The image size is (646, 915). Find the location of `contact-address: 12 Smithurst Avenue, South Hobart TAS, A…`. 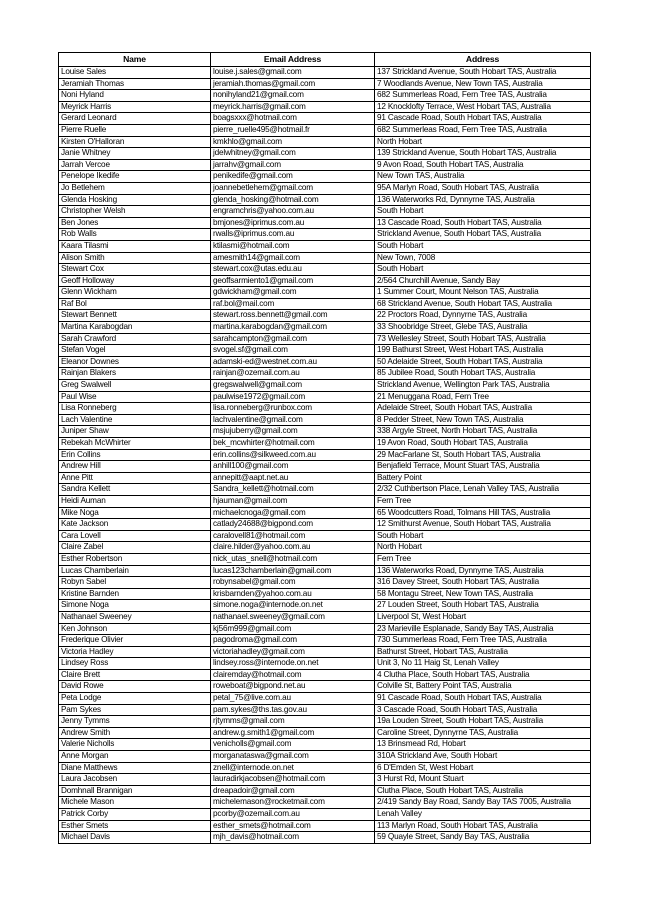

contact-address: 12 Smithurst Avenue, South Hobart TAS, A… is located at coordinates (482, 524).